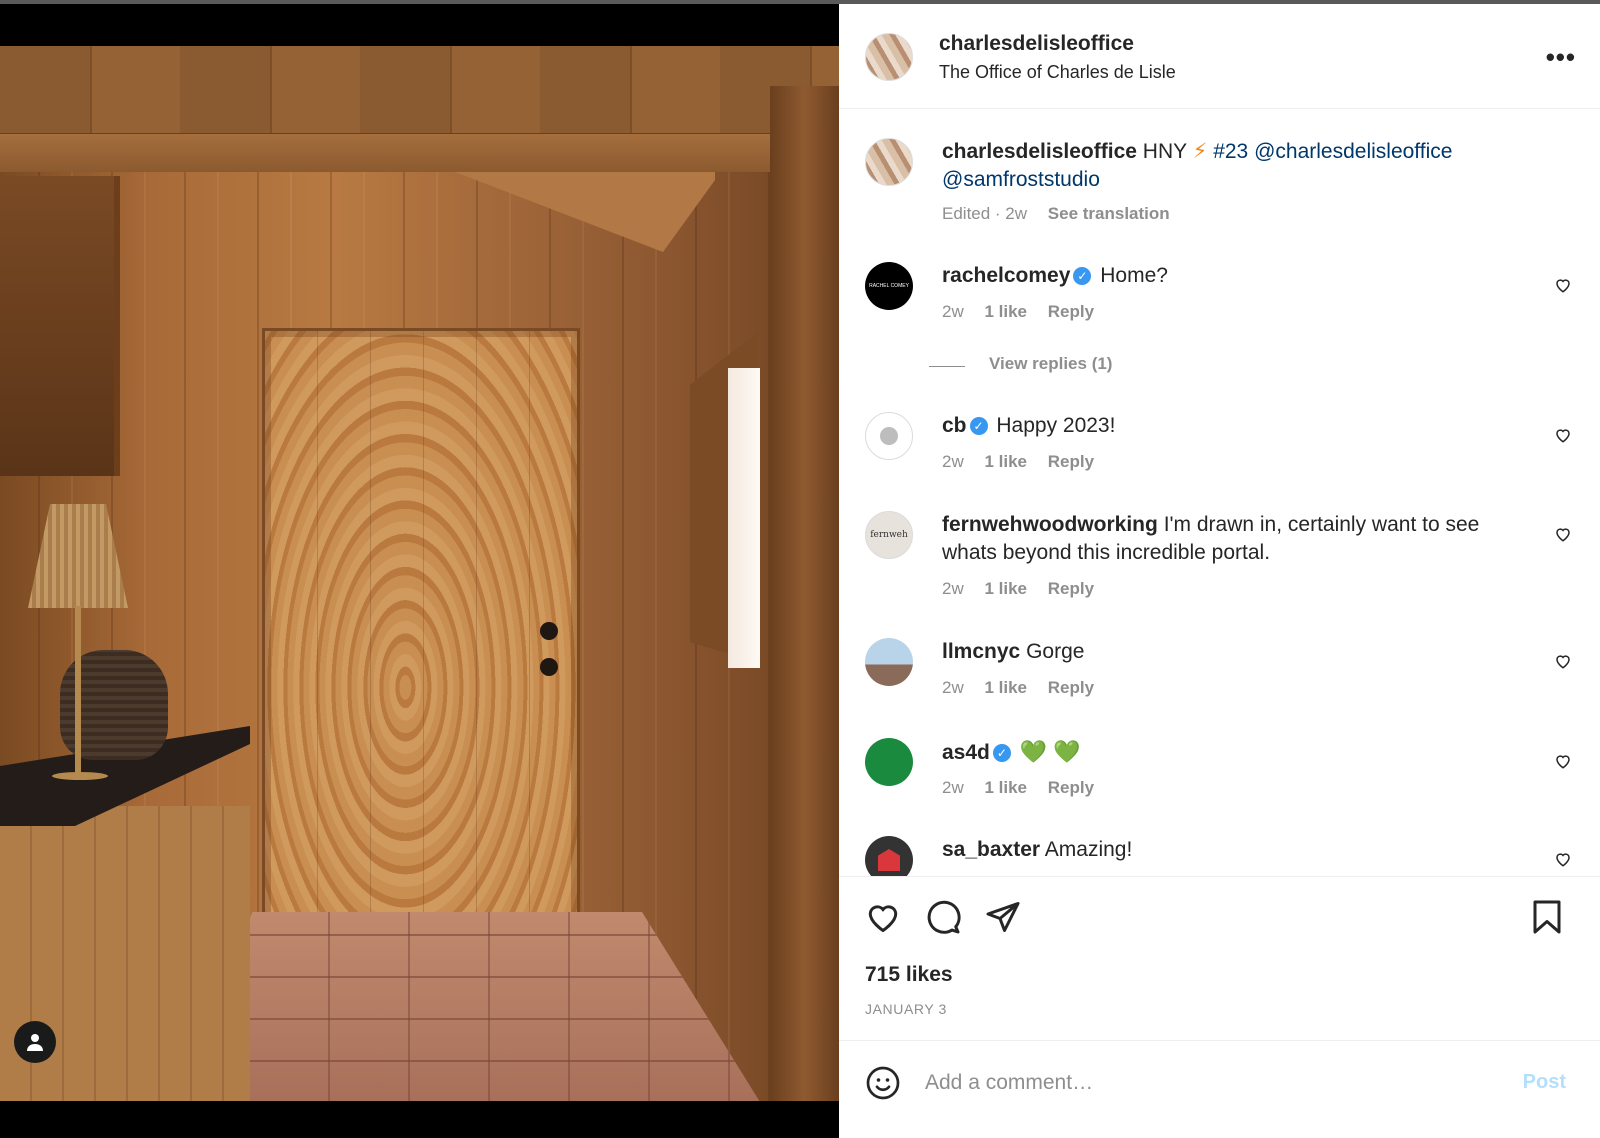  Describe the element at coordinates (1056, 425) in the screenshot. I see `comment-body: Happy 2023!` at that location.